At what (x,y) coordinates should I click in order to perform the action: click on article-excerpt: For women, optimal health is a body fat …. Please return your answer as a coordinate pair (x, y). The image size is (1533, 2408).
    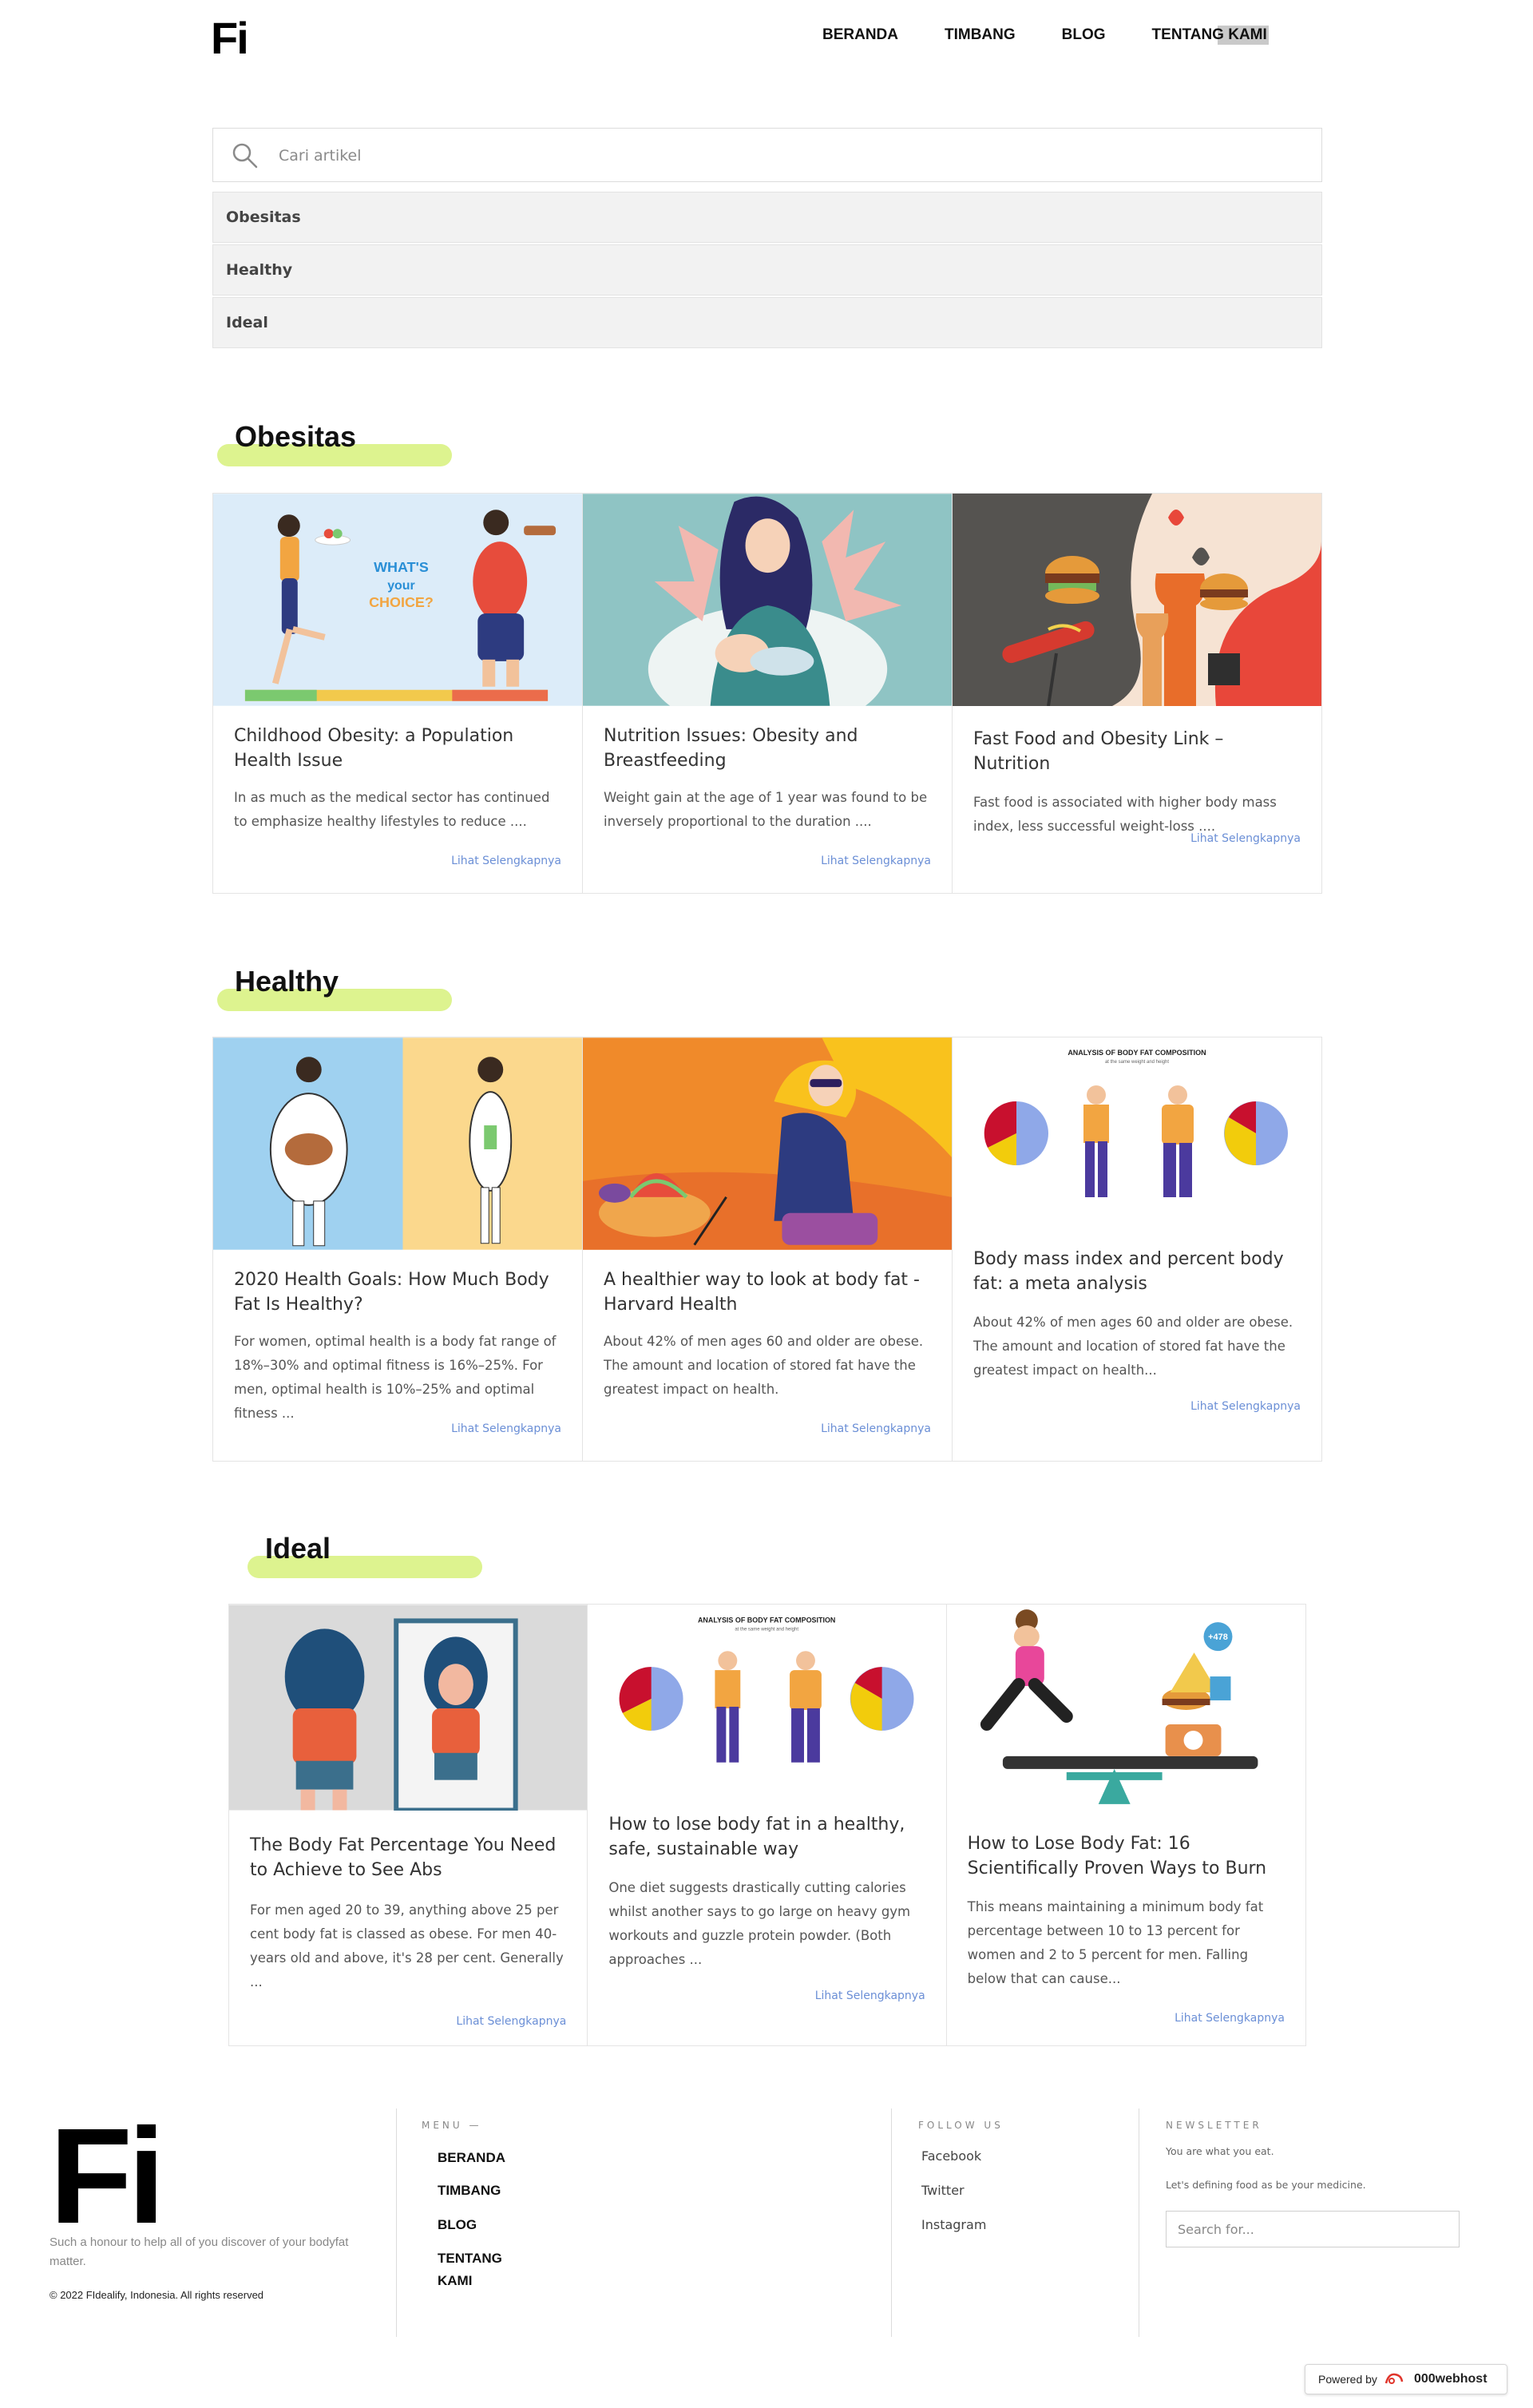
    Looking at the image, I should click on (395, 1377).